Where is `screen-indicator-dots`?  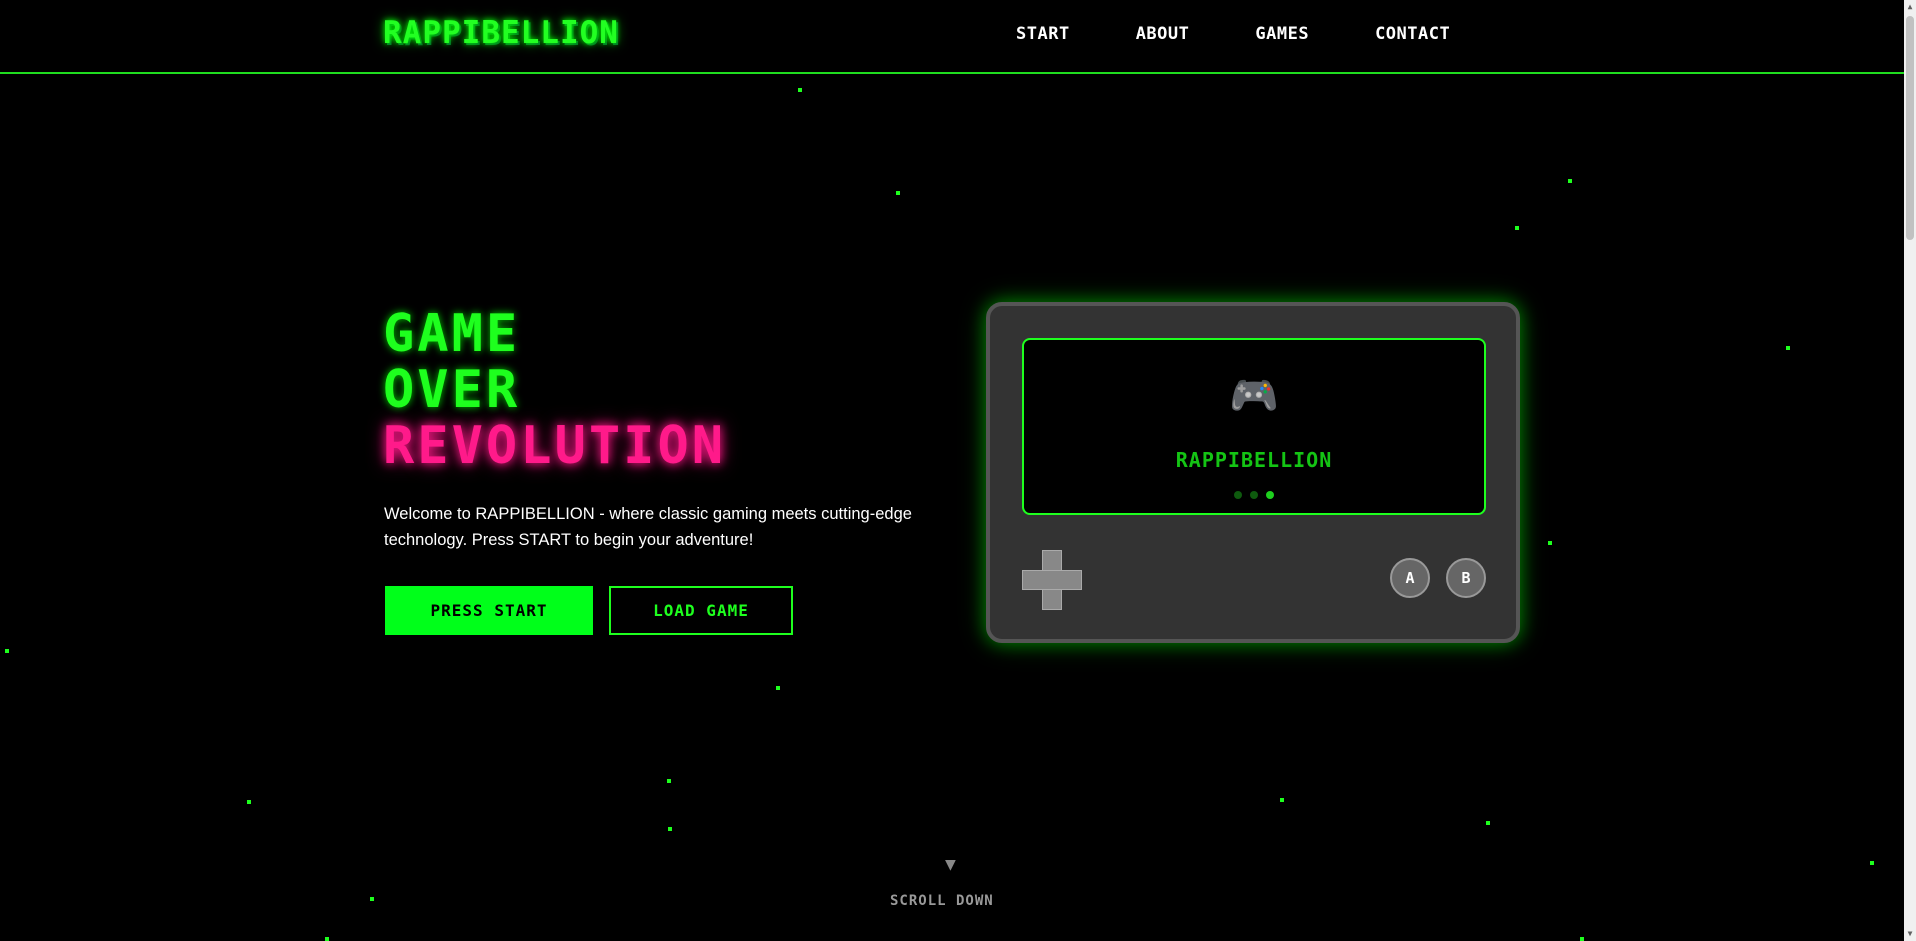
screen-indicator-dots is located at coordinates (1254, 495).